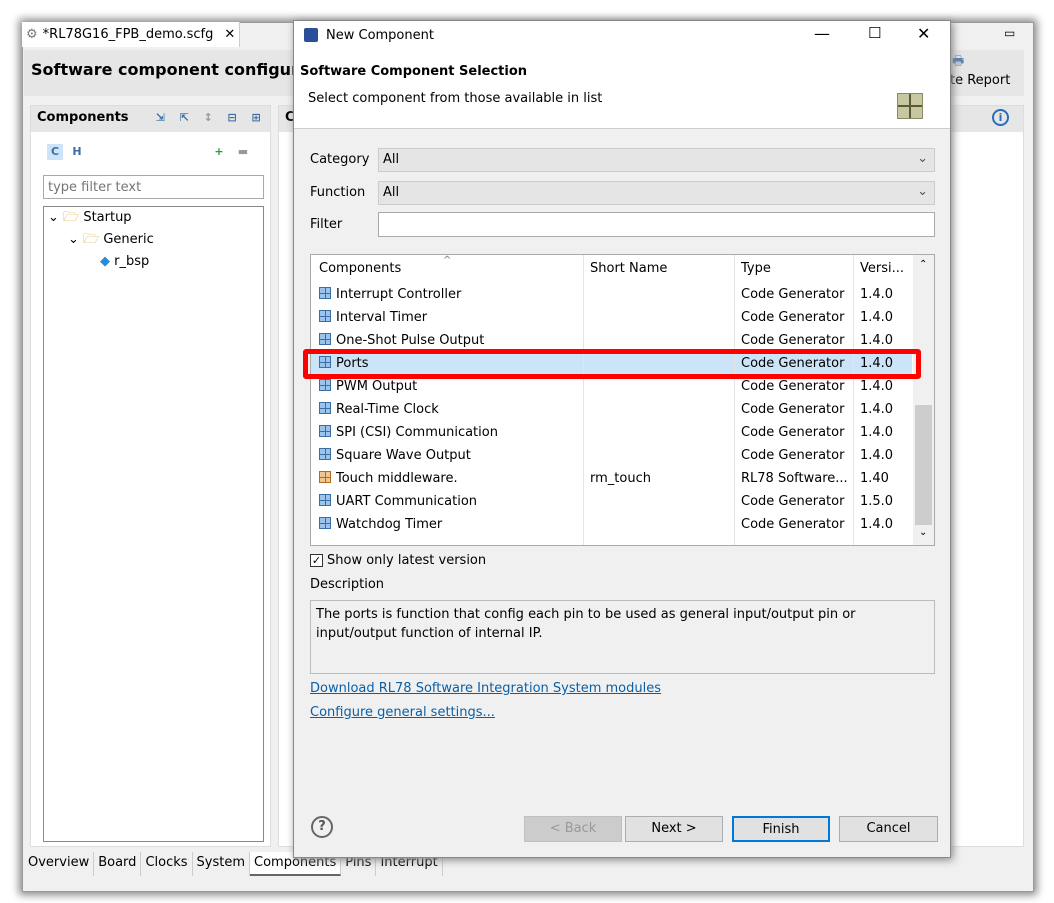 This screenshot has width=1054, height=903. What do you see at coordinates (338, 192) in the screenshot?
I see `function-label: Function` at bounding box center [338, 192].